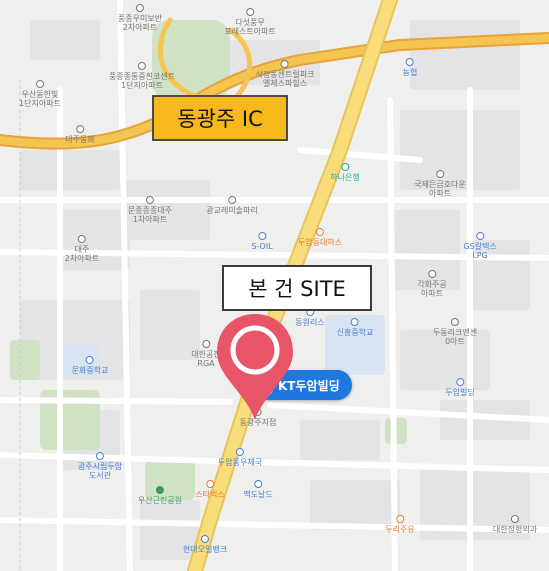  I want to click on poi-ad: 대주동화, so click(80, 134).